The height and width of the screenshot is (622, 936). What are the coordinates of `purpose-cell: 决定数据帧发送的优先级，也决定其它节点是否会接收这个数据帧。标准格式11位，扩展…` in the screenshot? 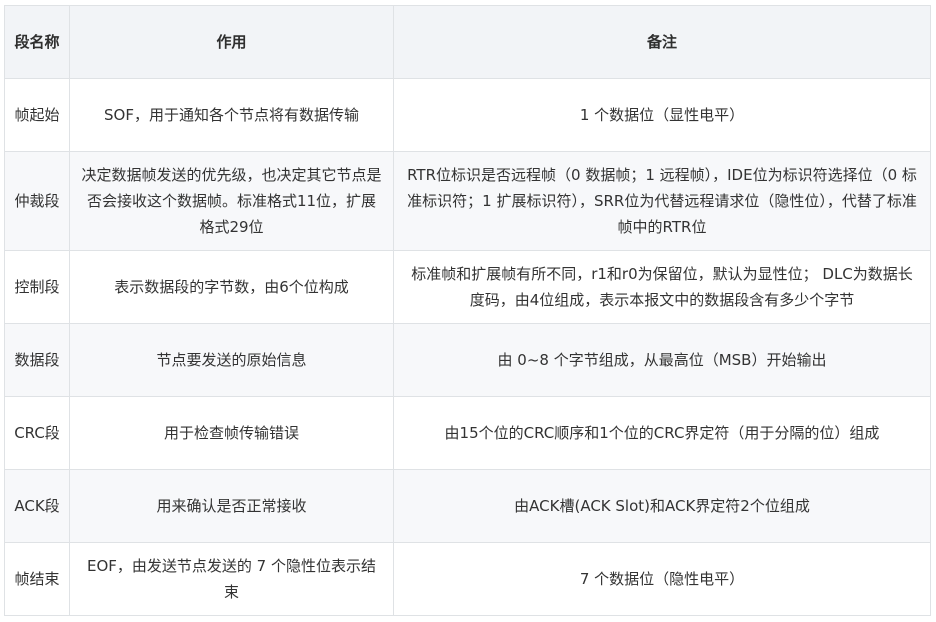 It's located at (231, 201).